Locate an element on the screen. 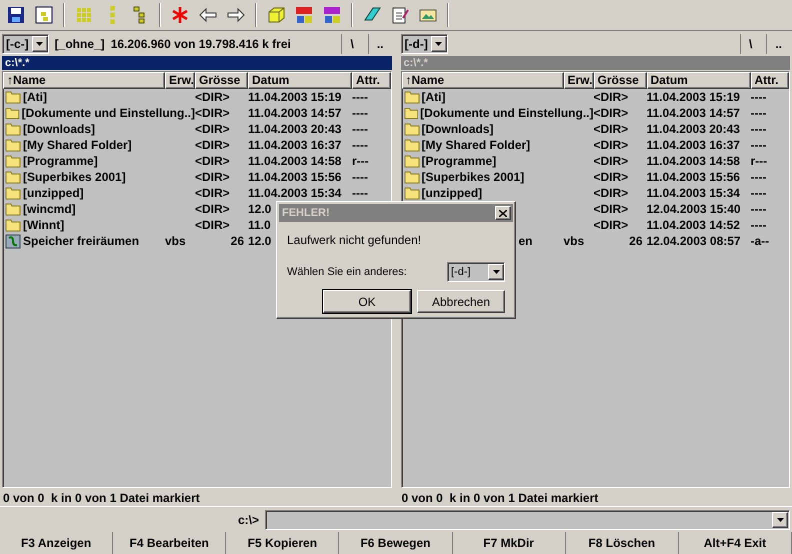 This screenshot has height=554, width=792. dialog-title: FEHLER! is located at coordinates (306, 213).